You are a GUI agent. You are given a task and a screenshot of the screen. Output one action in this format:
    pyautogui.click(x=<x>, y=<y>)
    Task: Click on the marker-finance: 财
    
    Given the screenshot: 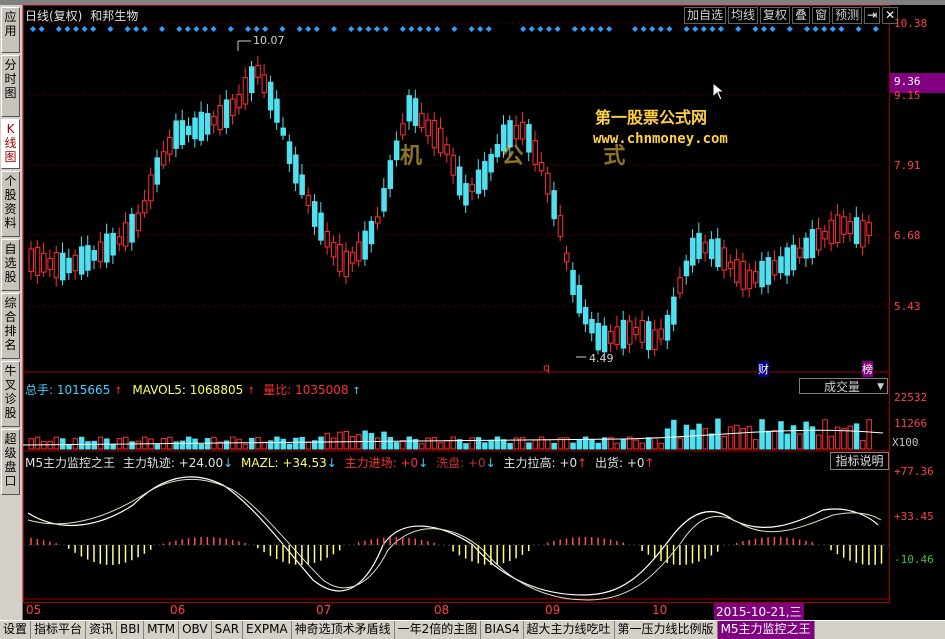 What is the action you would take?
    pyautogui.click(x=763, y=369)
    